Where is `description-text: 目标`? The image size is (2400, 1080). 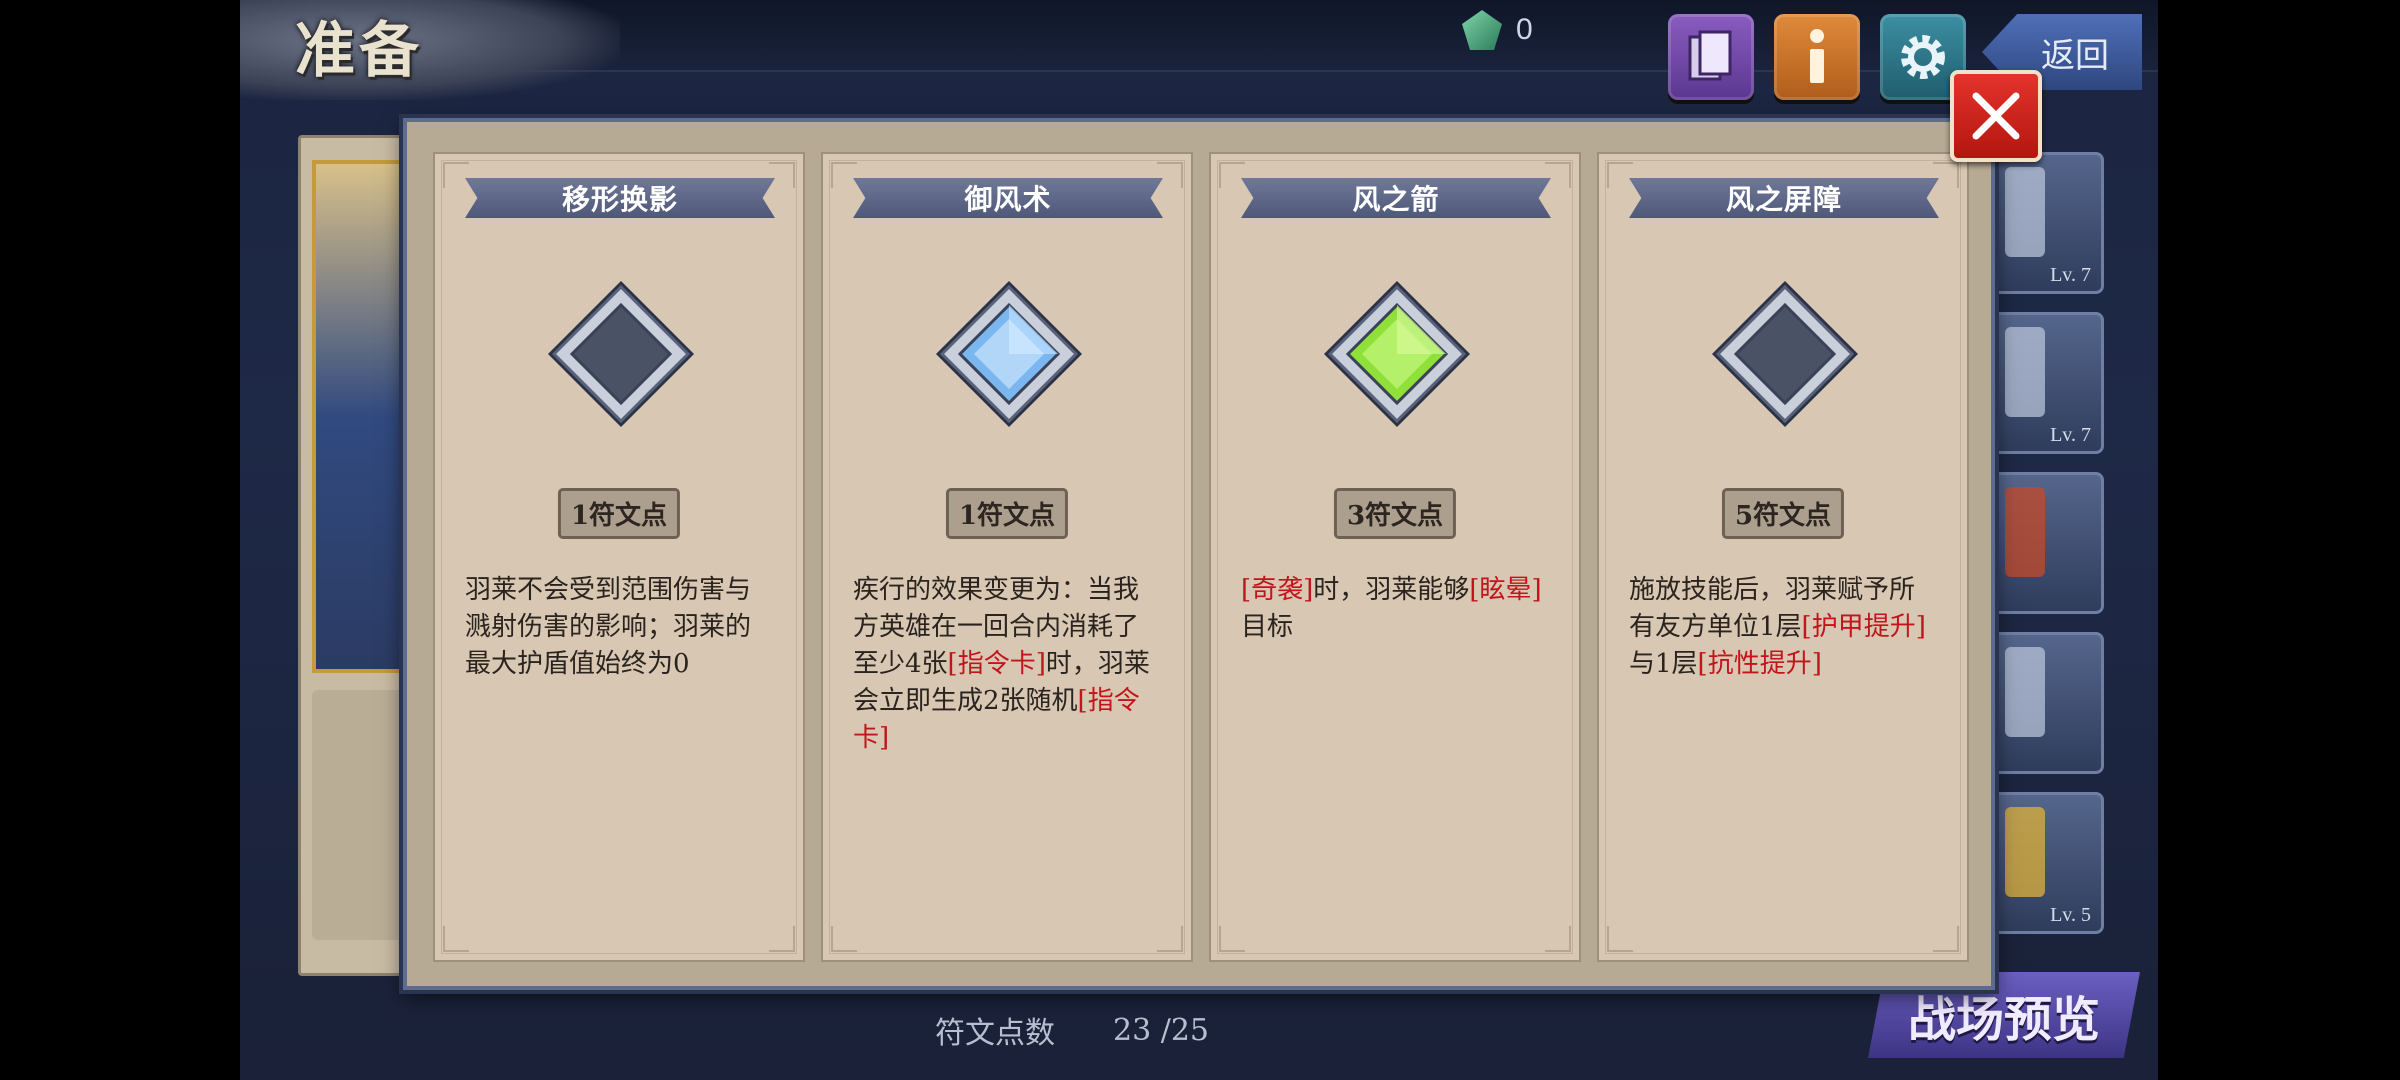
description-text: 目标 is located at coordinates (1267, 627).